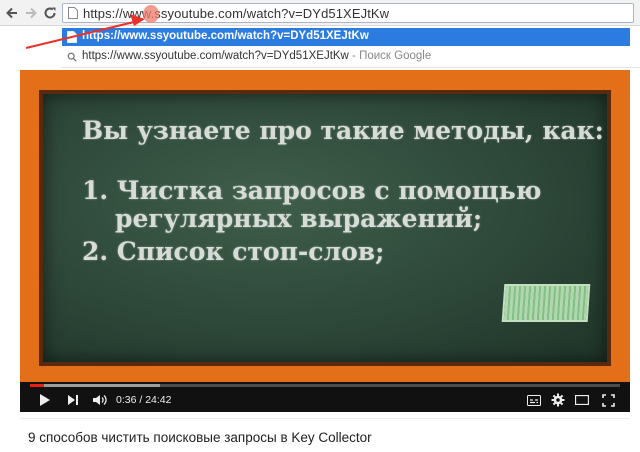  I want to click on back-arrow-icon, so click(11, 13).